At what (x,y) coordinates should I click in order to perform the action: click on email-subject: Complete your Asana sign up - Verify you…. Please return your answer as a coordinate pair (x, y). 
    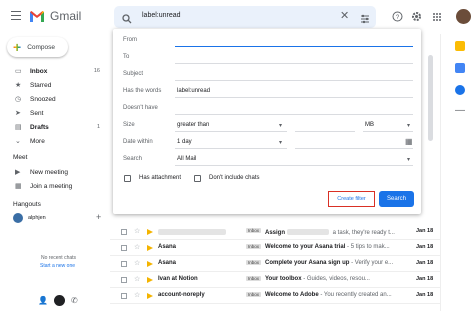
    Looking at the image, I should click on (329, 263).